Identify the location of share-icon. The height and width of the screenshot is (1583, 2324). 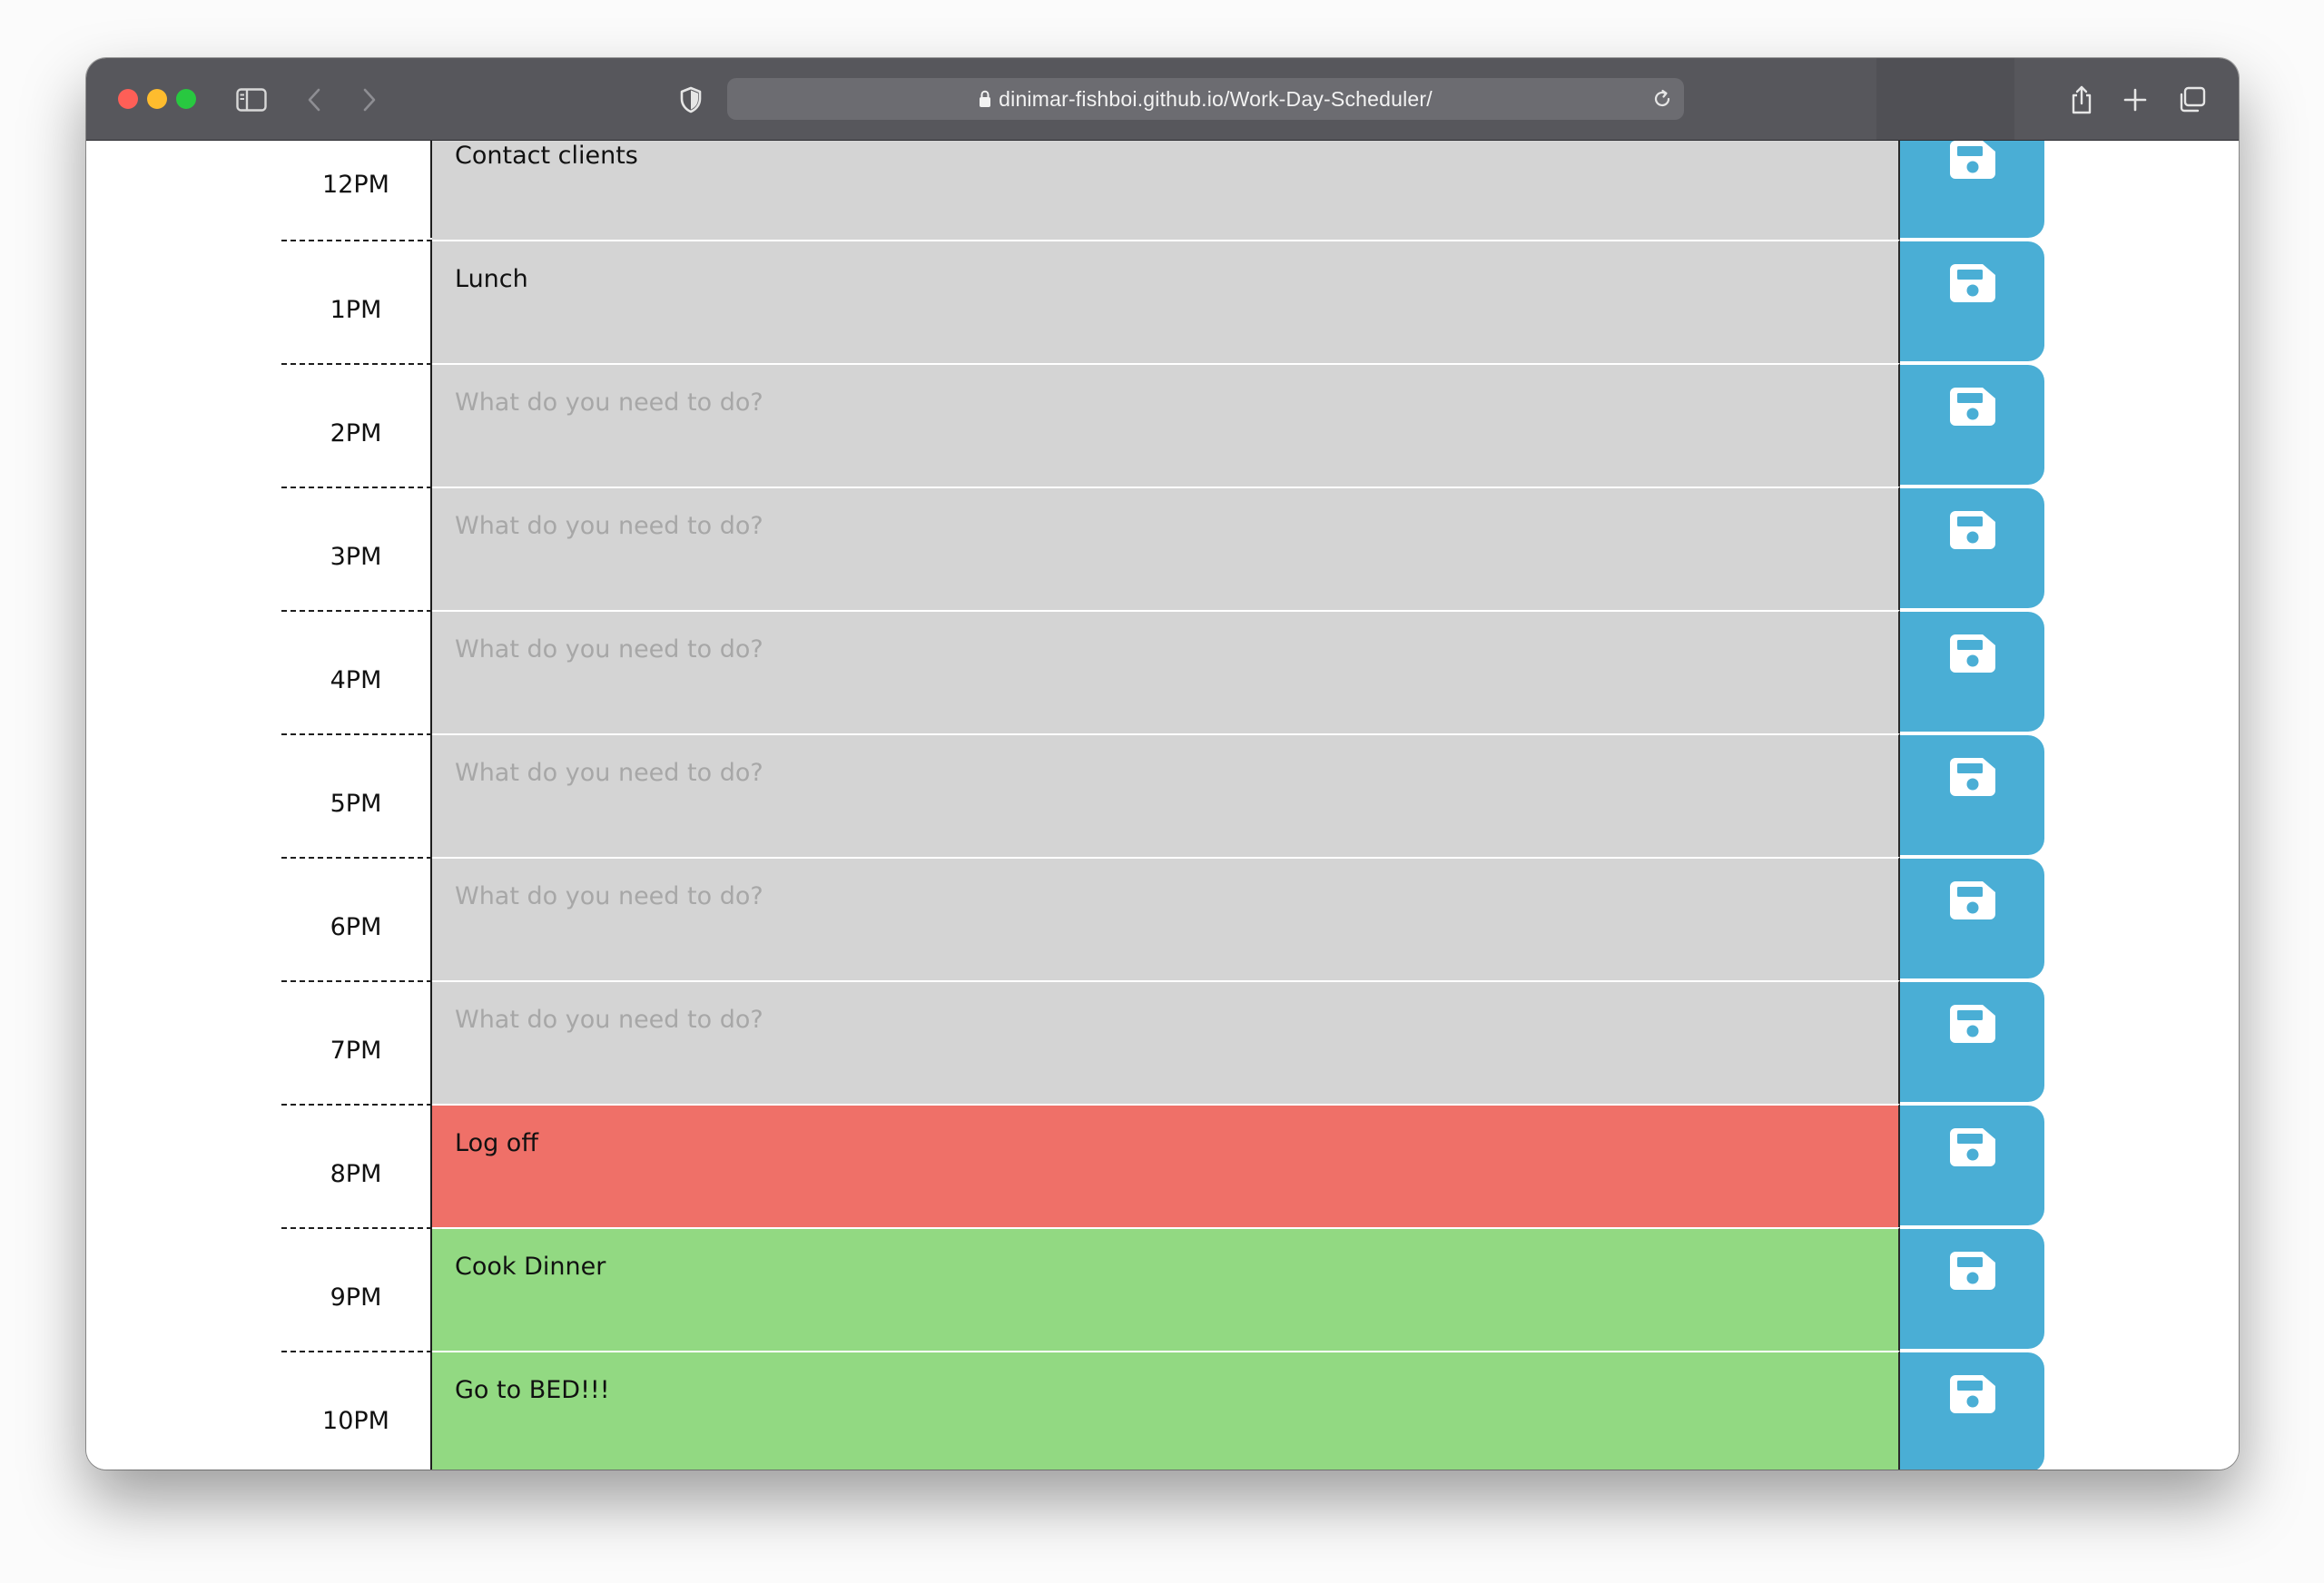
(2081, 100).